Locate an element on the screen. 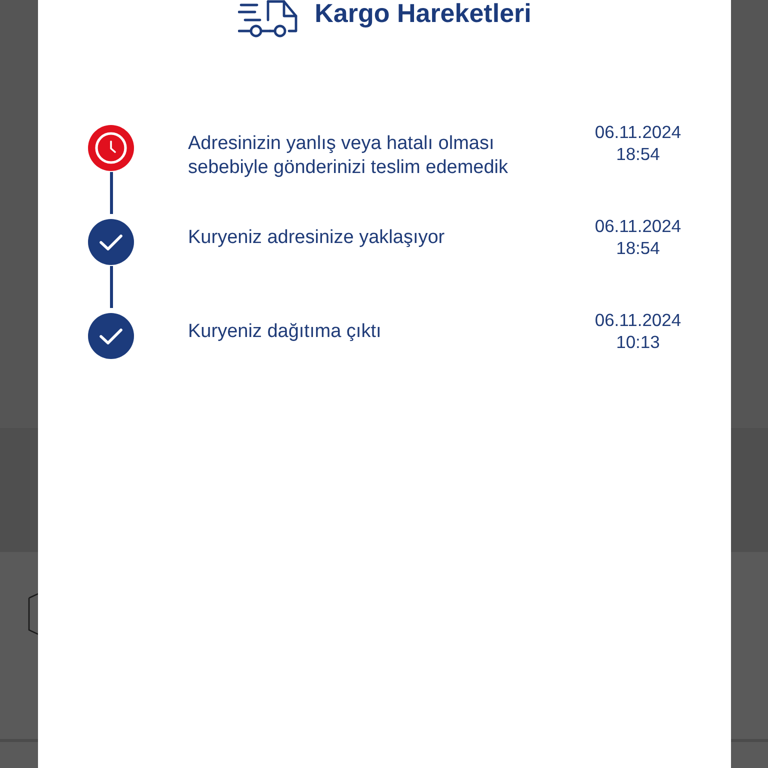  event-description: Kuryeniz adresinize yaklaşıyor is located at coordinates (317, 238).